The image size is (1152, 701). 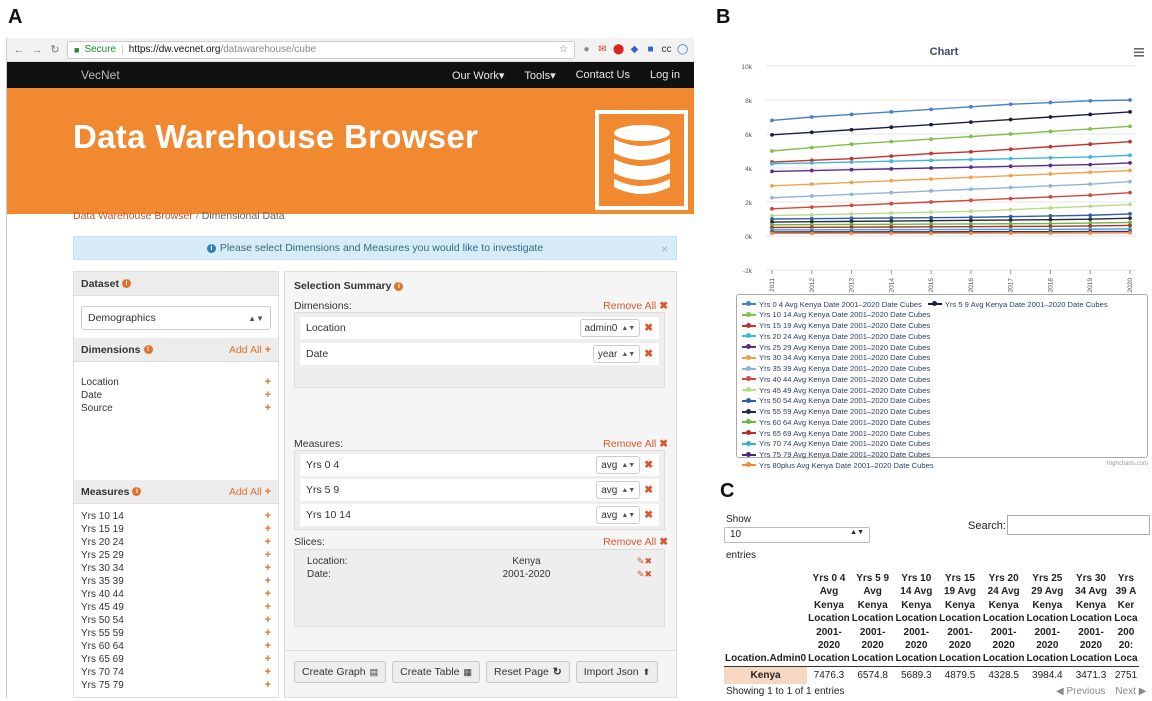 What do you see at coordinates (635, 306) in the screenshot?
I see `remove-all-dimensions-button: Remove All ✖` at bounding box center [635, 306].